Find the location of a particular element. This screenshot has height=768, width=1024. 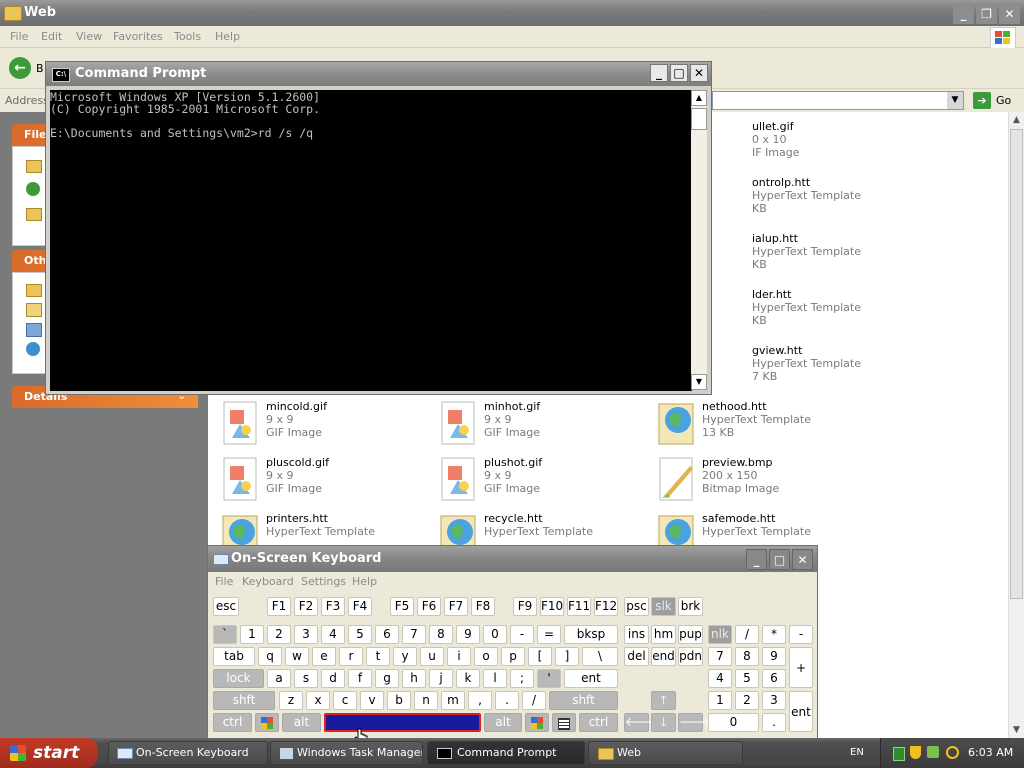

explorer-vertical-scrollbar: ▲ ▼ is located at coordinates (1016, 425).